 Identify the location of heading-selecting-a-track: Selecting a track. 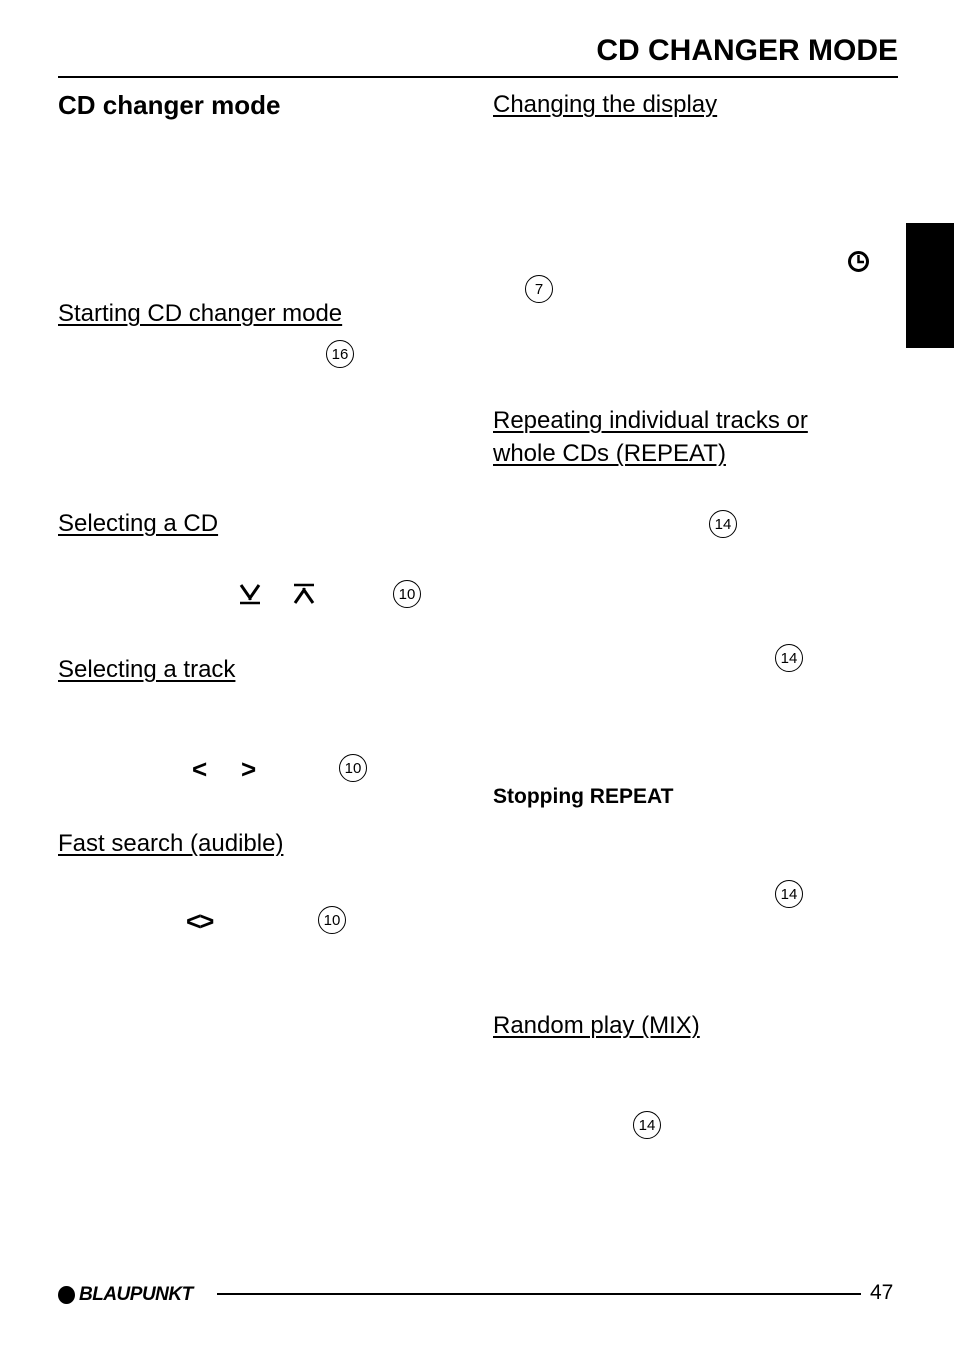
(147, 669).